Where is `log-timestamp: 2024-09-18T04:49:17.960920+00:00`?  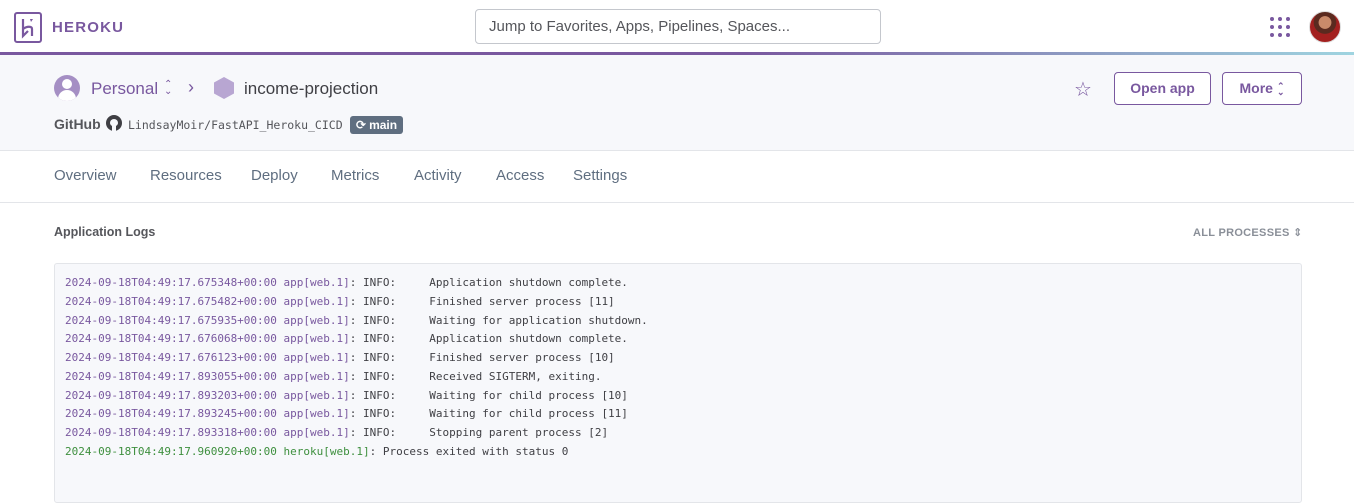
log-timestamp: 2024-09-18T04:49:17.960920+00:00 is located at coordinates (171, 451).